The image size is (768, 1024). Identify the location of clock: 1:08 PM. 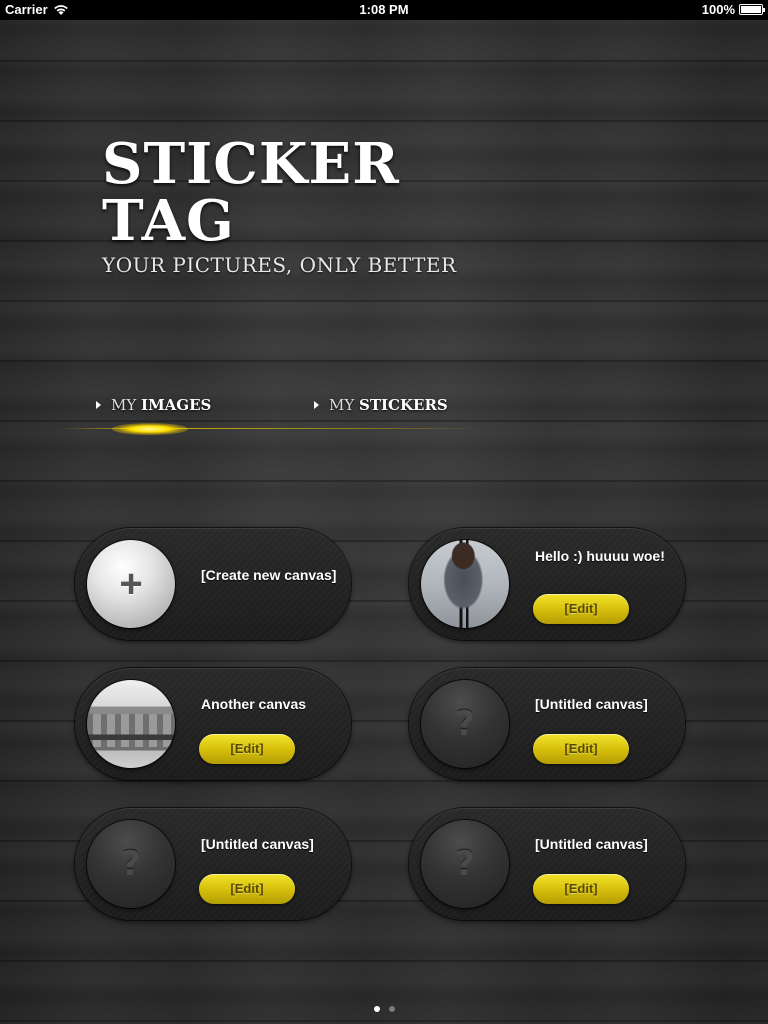
(384, 9).